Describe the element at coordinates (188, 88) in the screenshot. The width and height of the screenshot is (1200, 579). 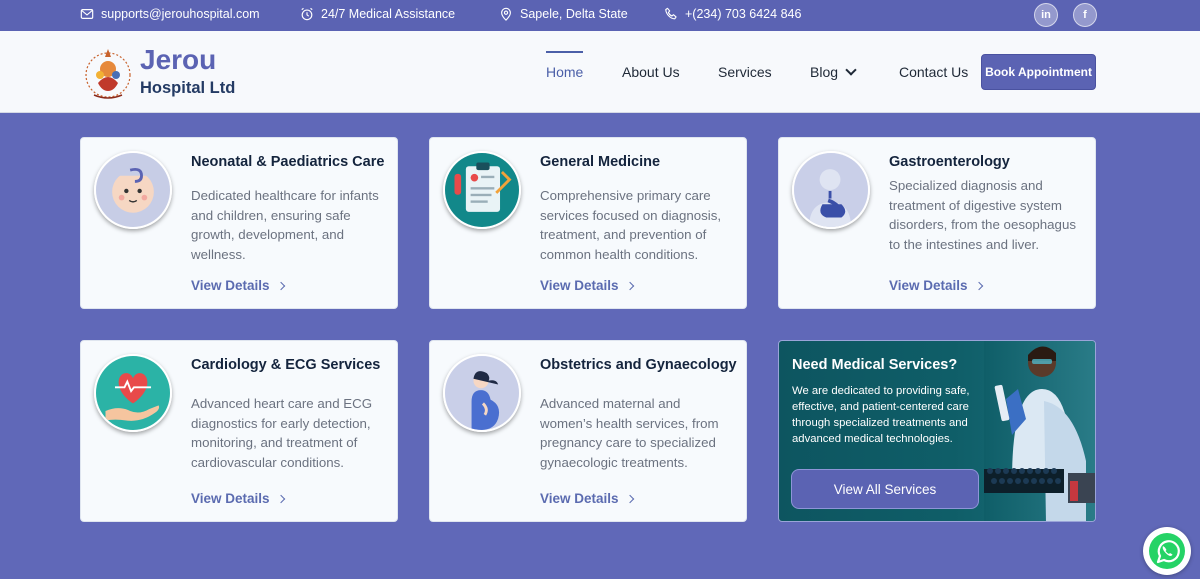
I see `brand-subtitle: Hospital Ltd` at that location.